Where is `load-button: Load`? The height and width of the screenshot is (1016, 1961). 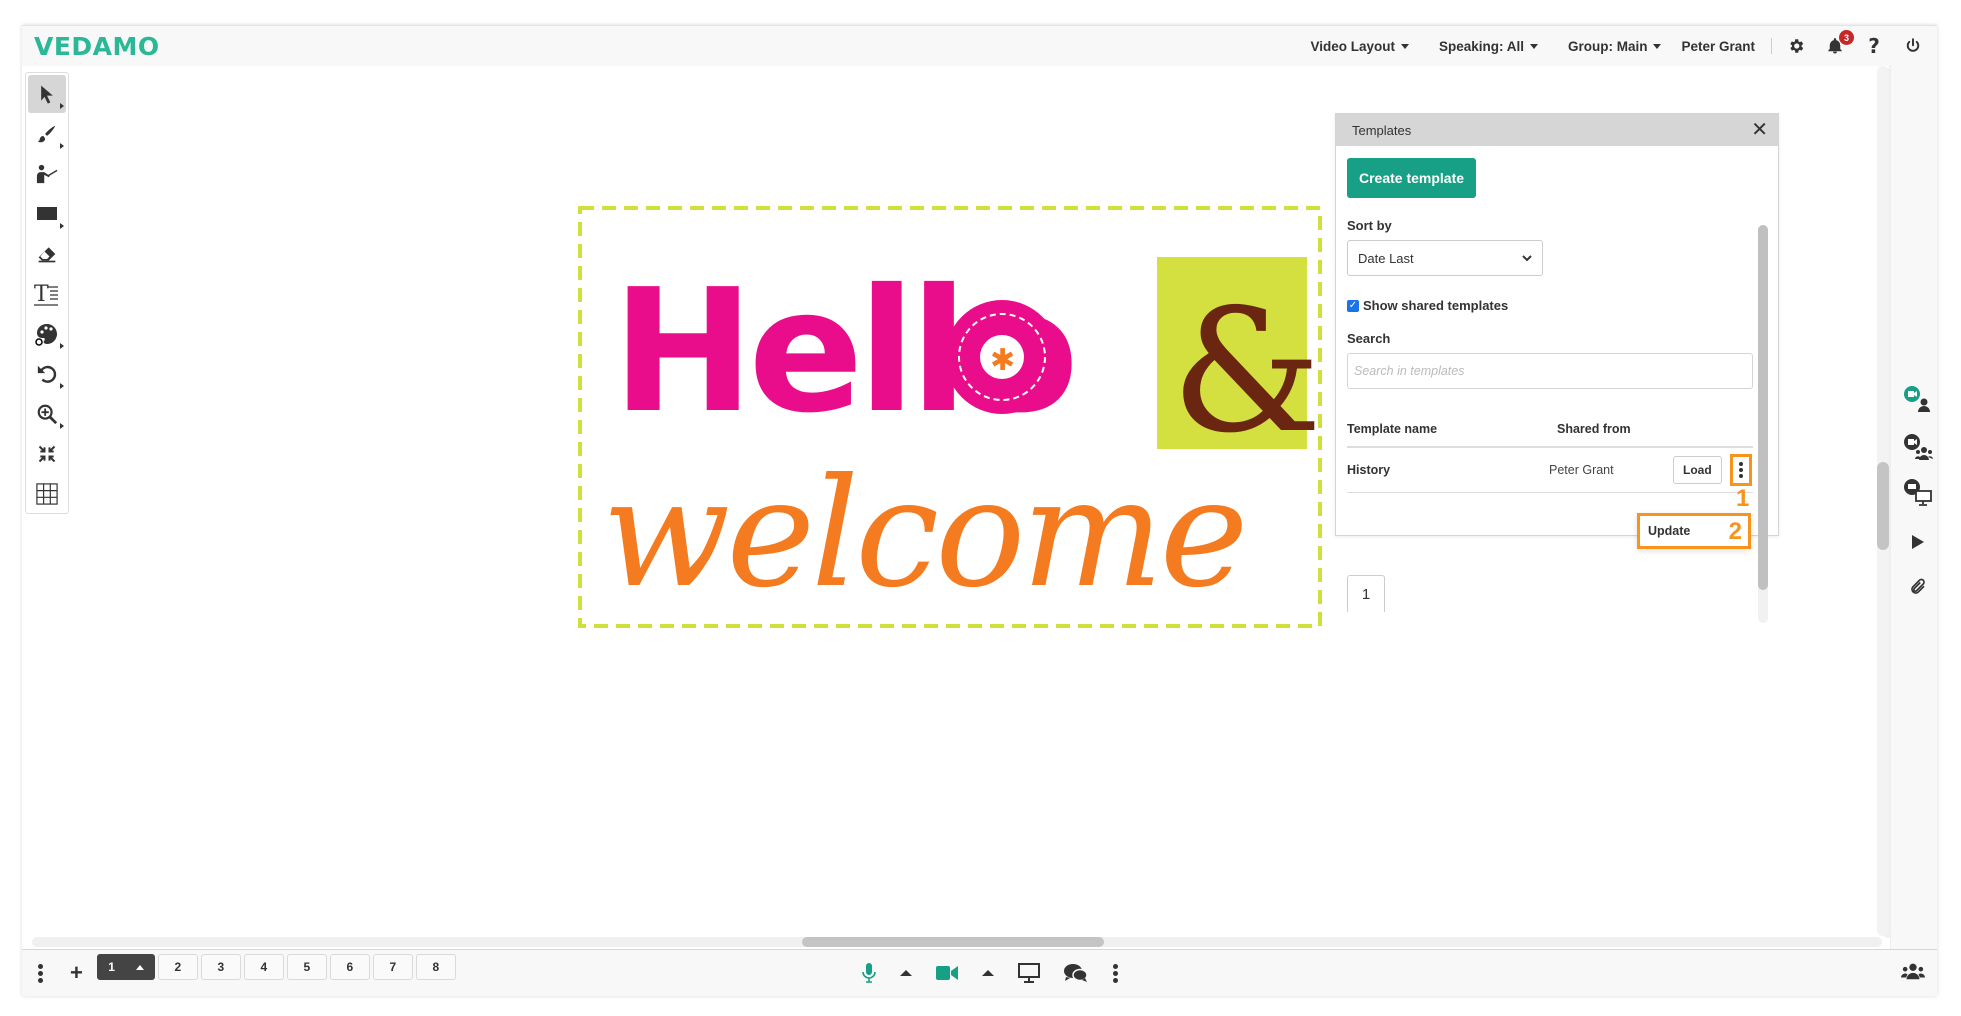 load-button: Load is located at coordinates (1697, 470).